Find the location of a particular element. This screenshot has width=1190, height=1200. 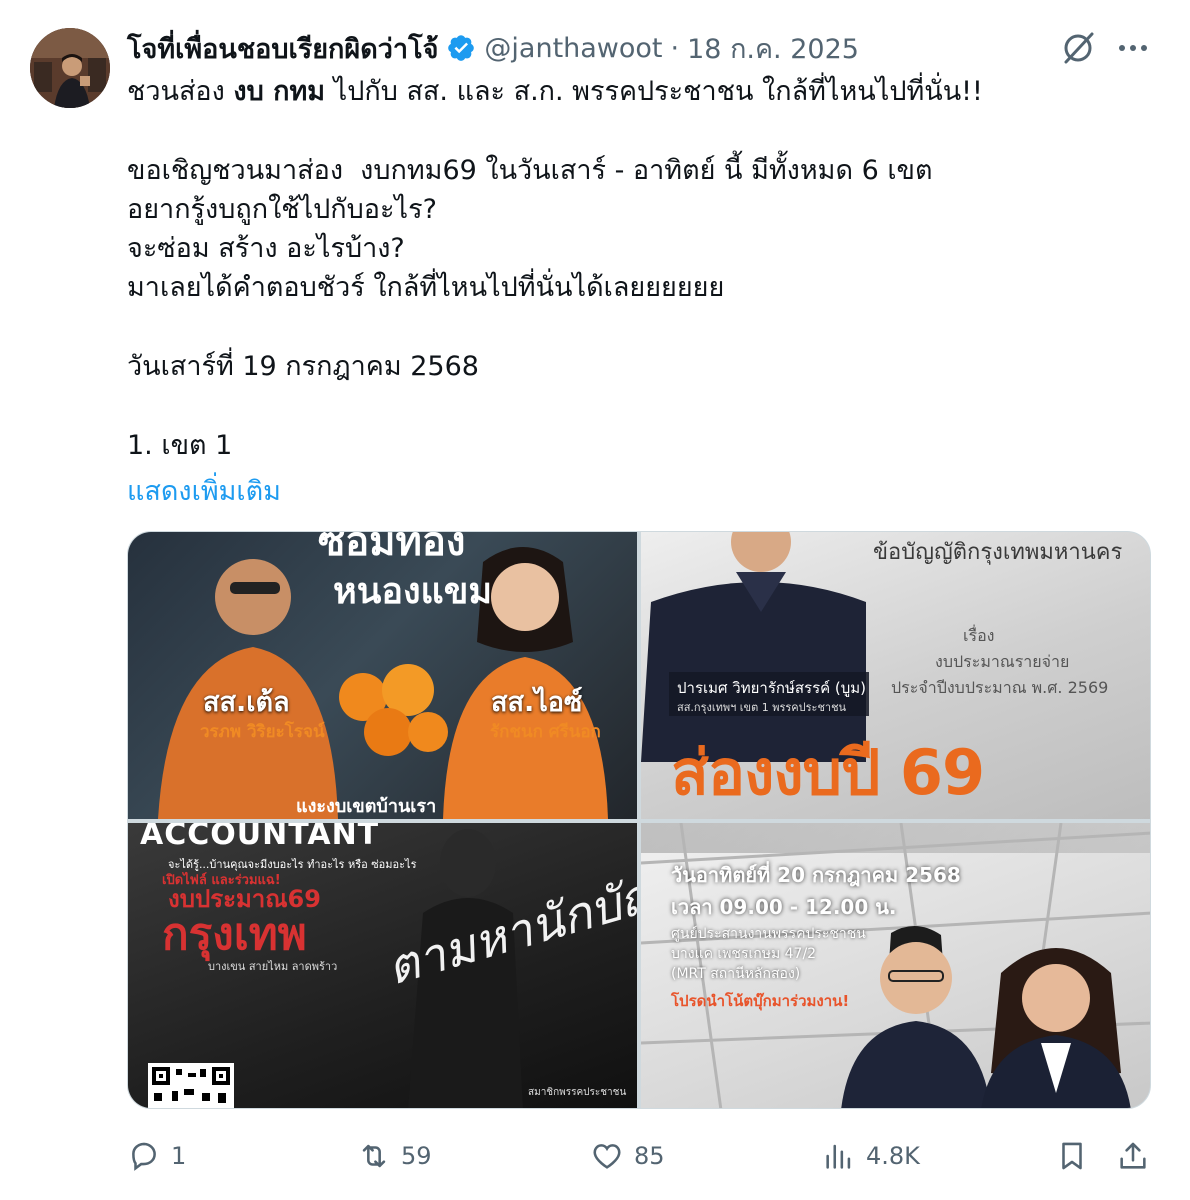

like-count: 85 is located at coordinates (649, 1156).